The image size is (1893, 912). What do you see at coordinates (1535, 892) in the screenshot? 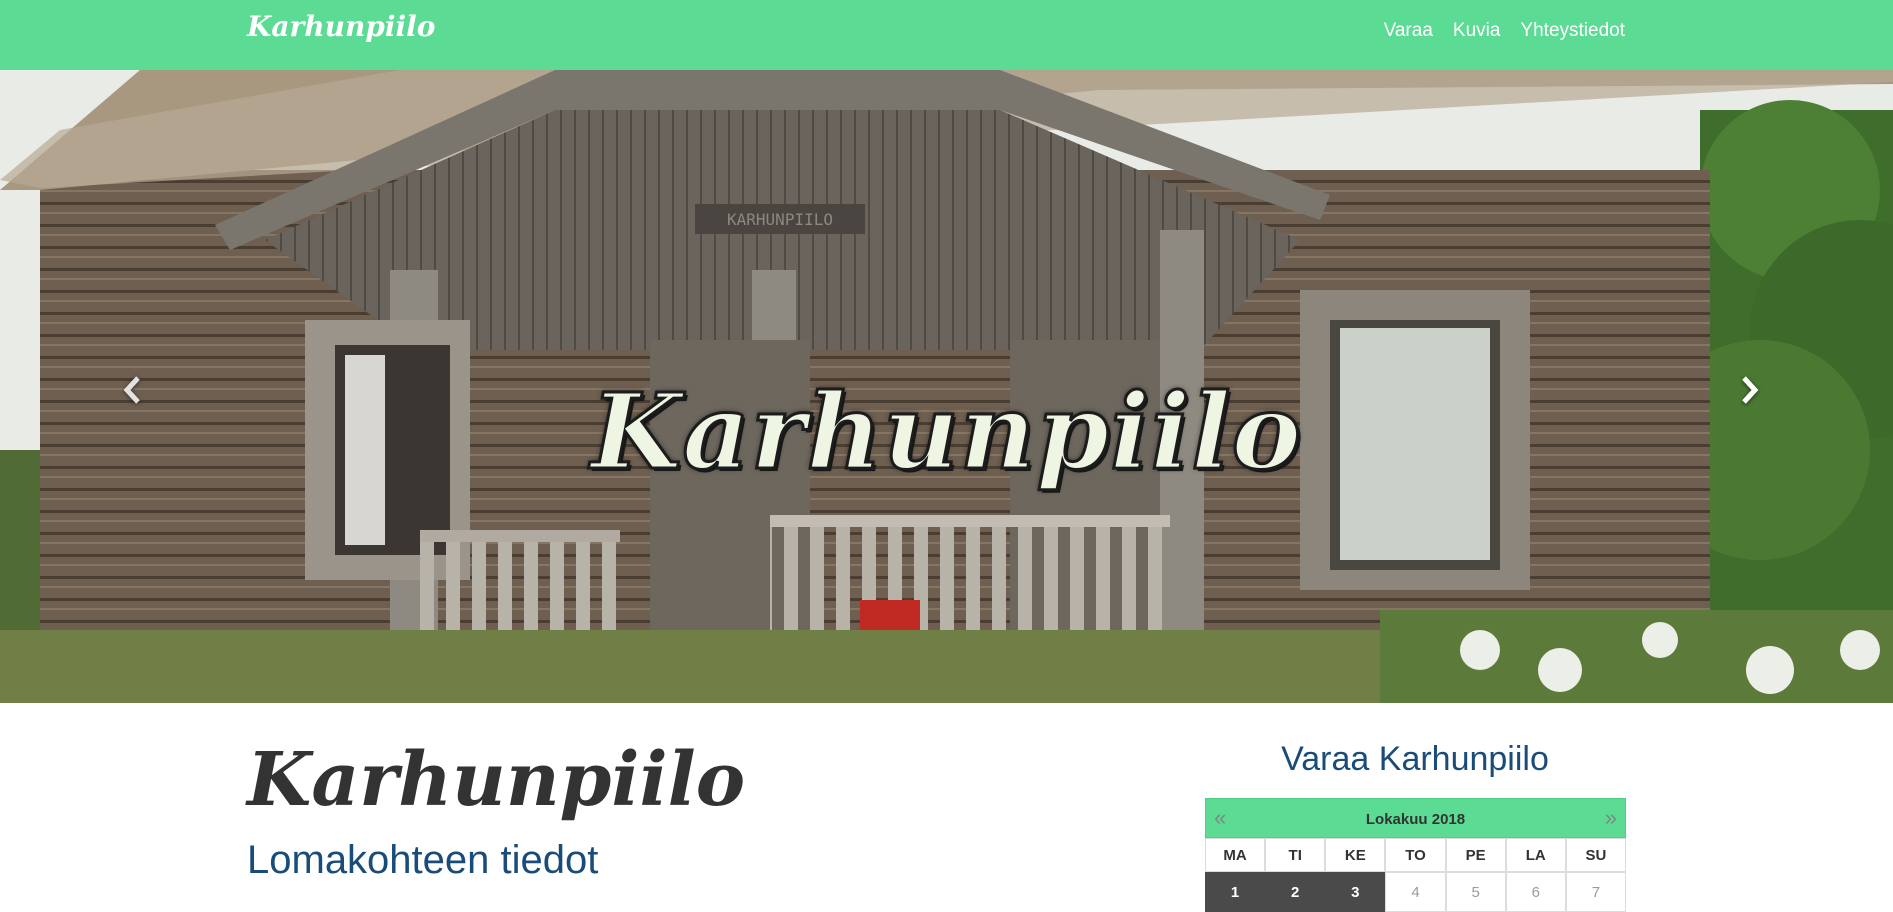
I see `calendar-day: 6` at bounding box center [1535, 892].